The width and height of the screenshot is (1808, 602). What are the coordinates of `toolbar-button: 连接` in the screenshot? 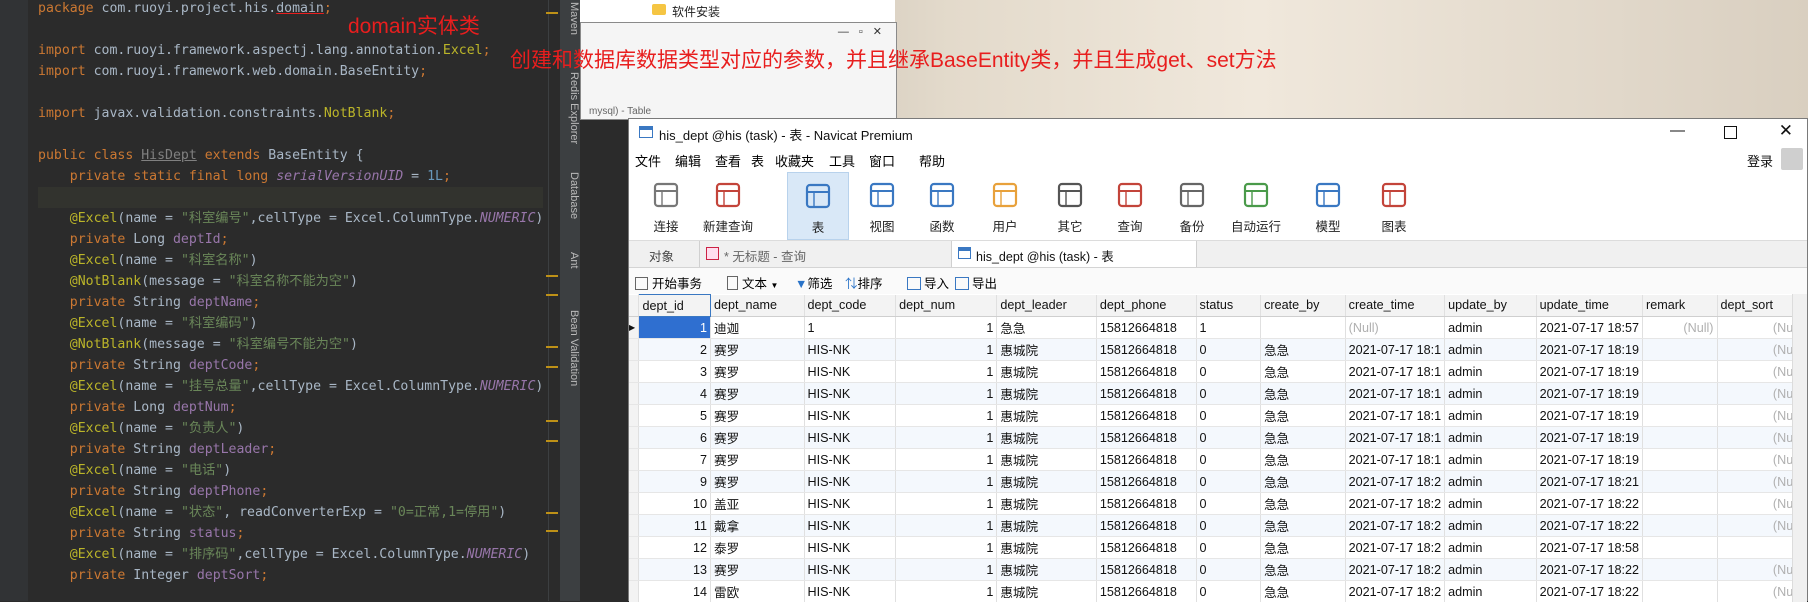 It's located at (666, 206).